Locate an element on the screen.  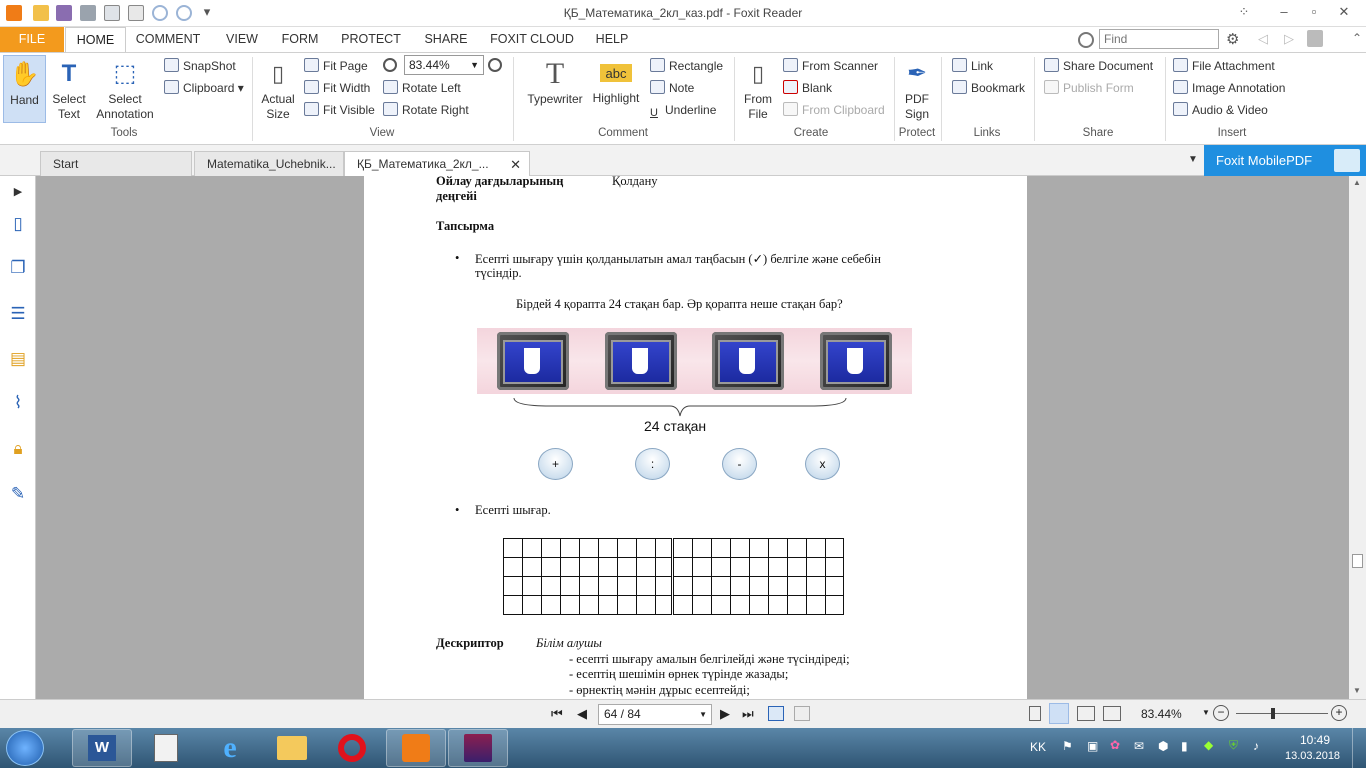
first-page-icon: ⏮ is located at coordinates (557, 714).